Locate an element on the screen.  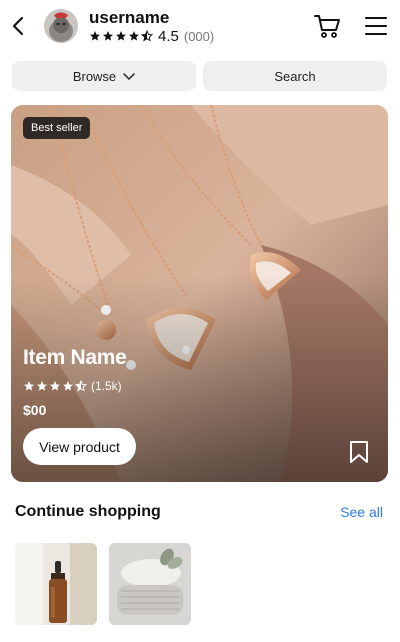
continue-shopping-title: Continue shopping is located at coordinates (88, 511).